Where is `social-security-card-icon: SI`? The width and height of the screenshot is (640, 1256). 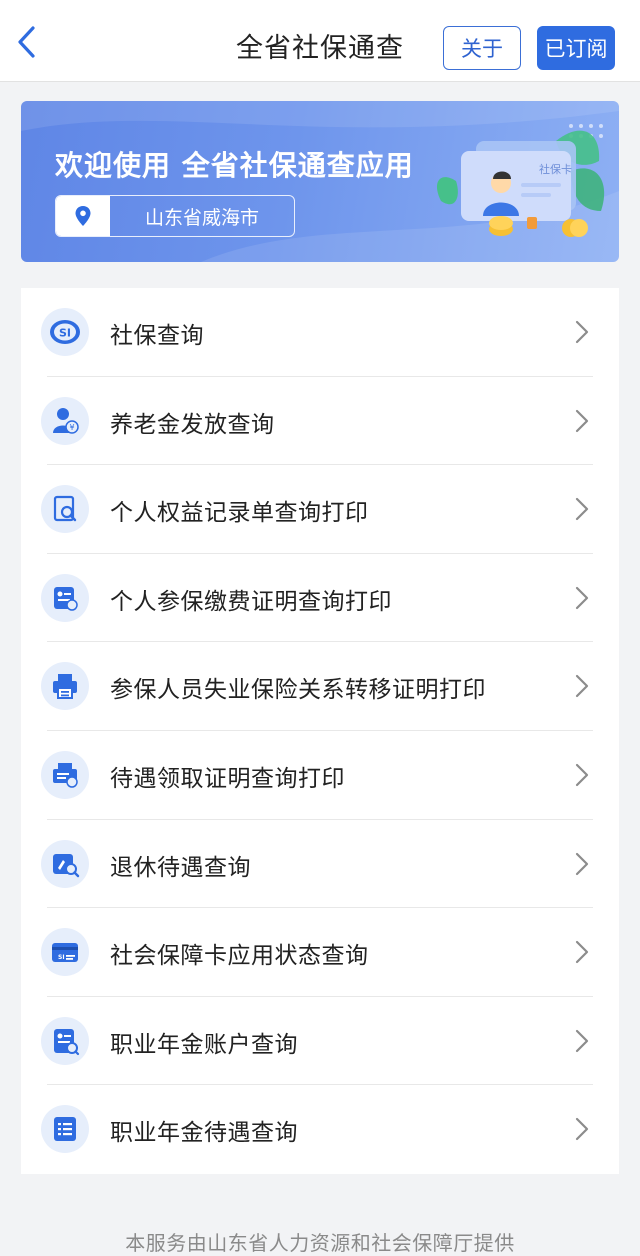
social-security-card-icon: SI is located at coordinates (65, 952).